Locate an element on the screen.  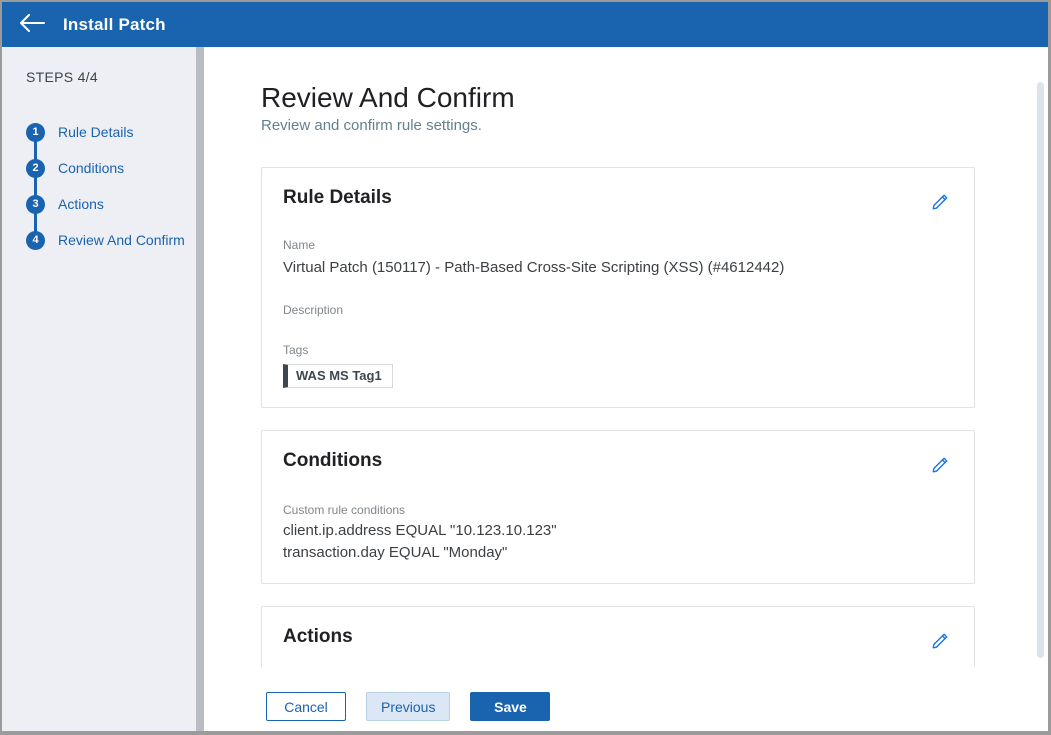
description-label: Description is located at coordinates (313, 310).